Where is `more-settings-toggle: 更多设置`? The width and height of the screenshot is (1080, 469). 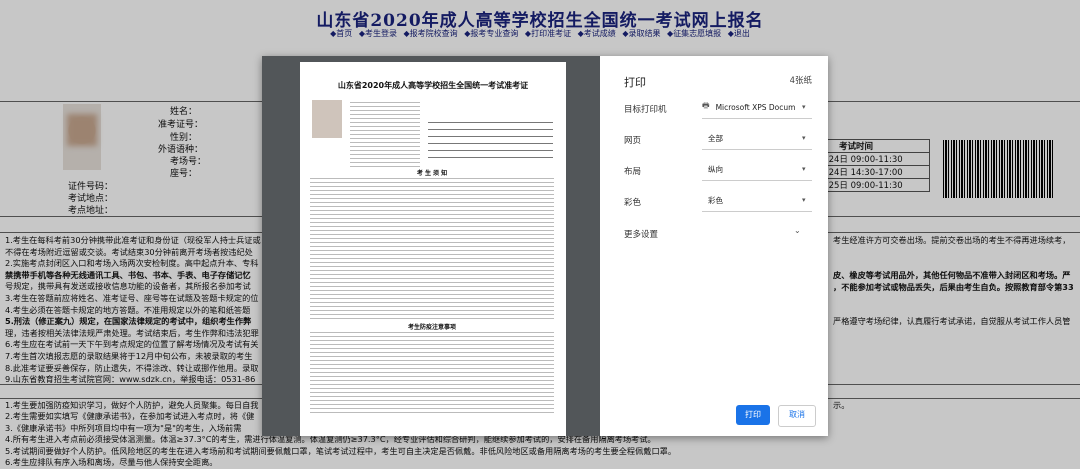
more-settings-toggle: 更多设置 is located at coordinates (641, 234).